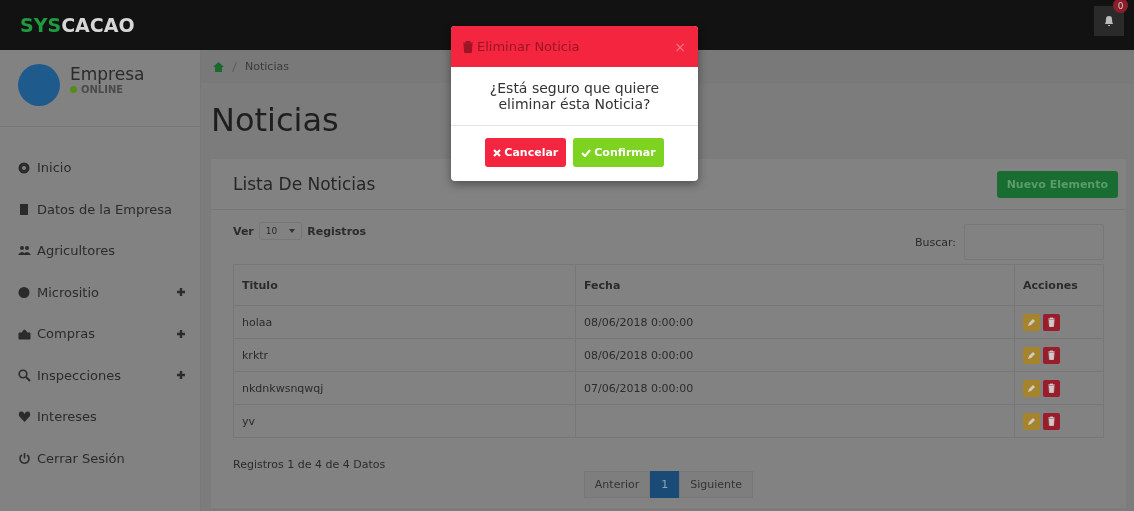 Image resolution: width=1134 pixels, height=511 pixels. What do you see at coordinates (497, 152) in the screenshot?
I see `close-icon` at bounding box center [497, 152].